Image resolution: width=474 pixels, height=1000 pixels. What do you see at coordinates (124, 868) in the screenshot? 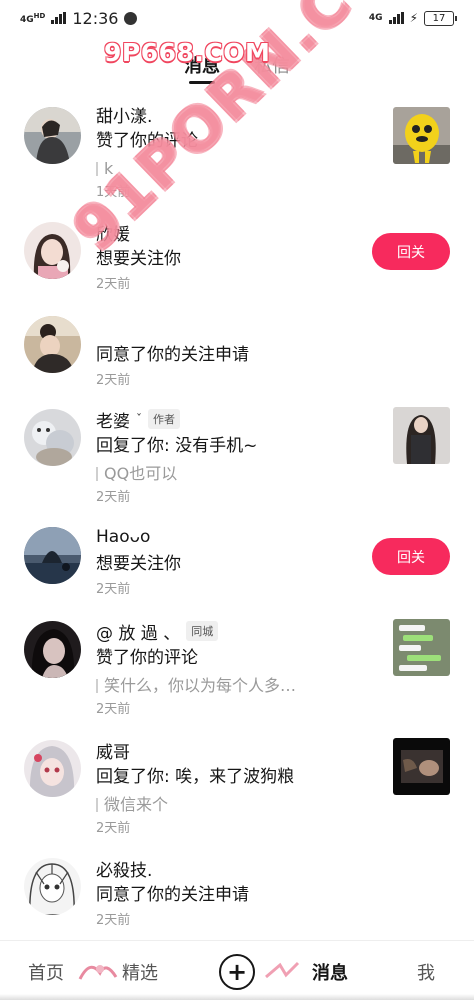
I see `user-name: 必殺技.` at bounding box center [124, 868].